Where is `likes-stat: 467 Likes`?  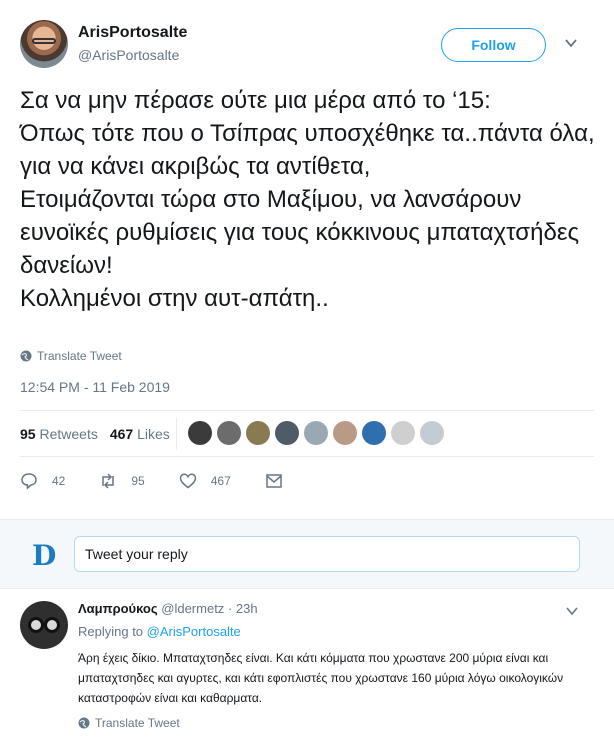
likes-stat: 467 Likes is located at coordinates (140, 434).